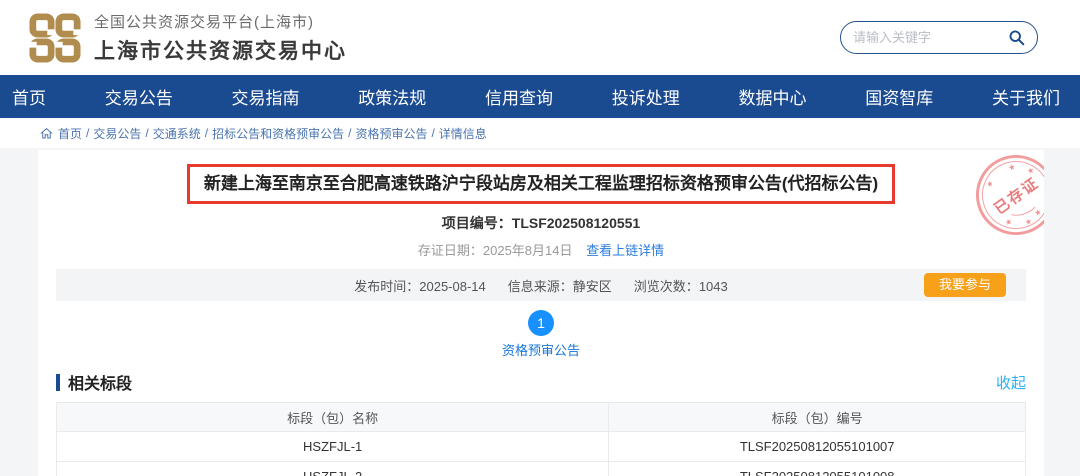 The image size is (1080, 476). What do you see at coordinates (541, 323) in the screenshot?
I see `step-circle: 1` at bounding box center [541, 323].